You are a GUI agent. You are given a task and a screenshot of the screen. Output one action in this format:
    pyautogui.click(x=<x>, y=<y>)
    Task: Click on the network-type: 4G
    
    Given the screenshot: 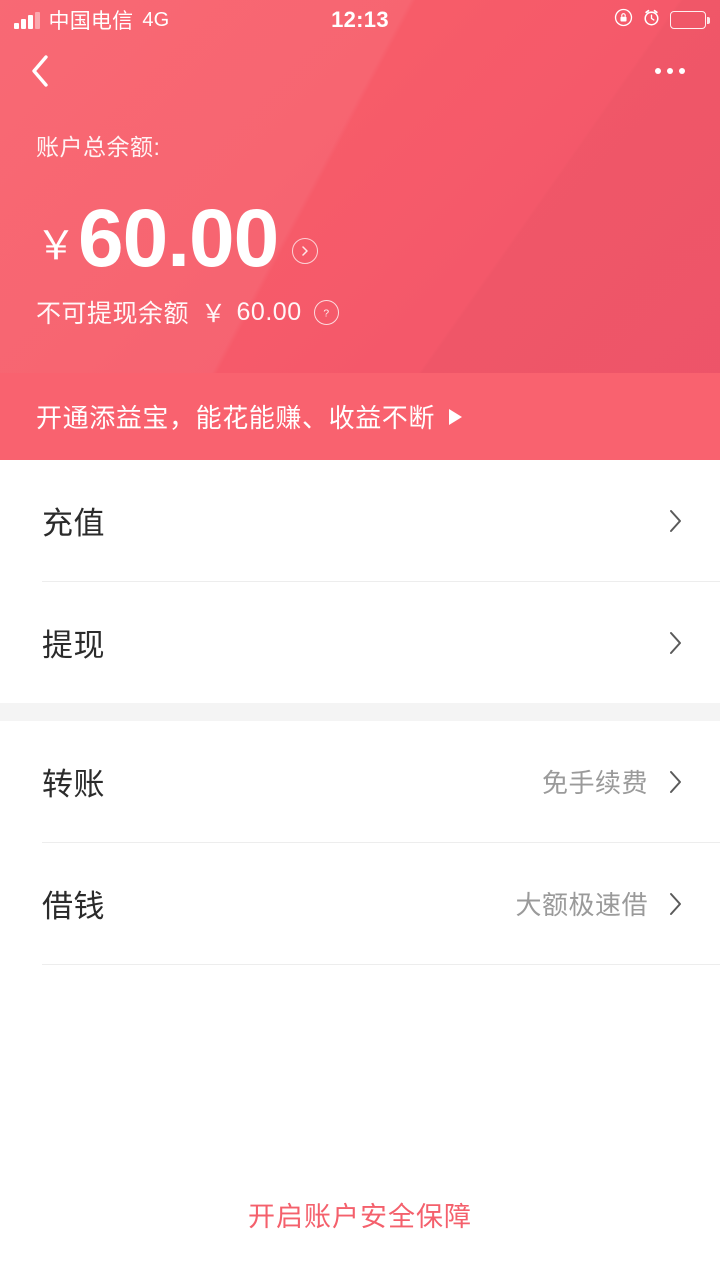 What is the action you would take?
    pyautogui.click(x=156, y=19)
    